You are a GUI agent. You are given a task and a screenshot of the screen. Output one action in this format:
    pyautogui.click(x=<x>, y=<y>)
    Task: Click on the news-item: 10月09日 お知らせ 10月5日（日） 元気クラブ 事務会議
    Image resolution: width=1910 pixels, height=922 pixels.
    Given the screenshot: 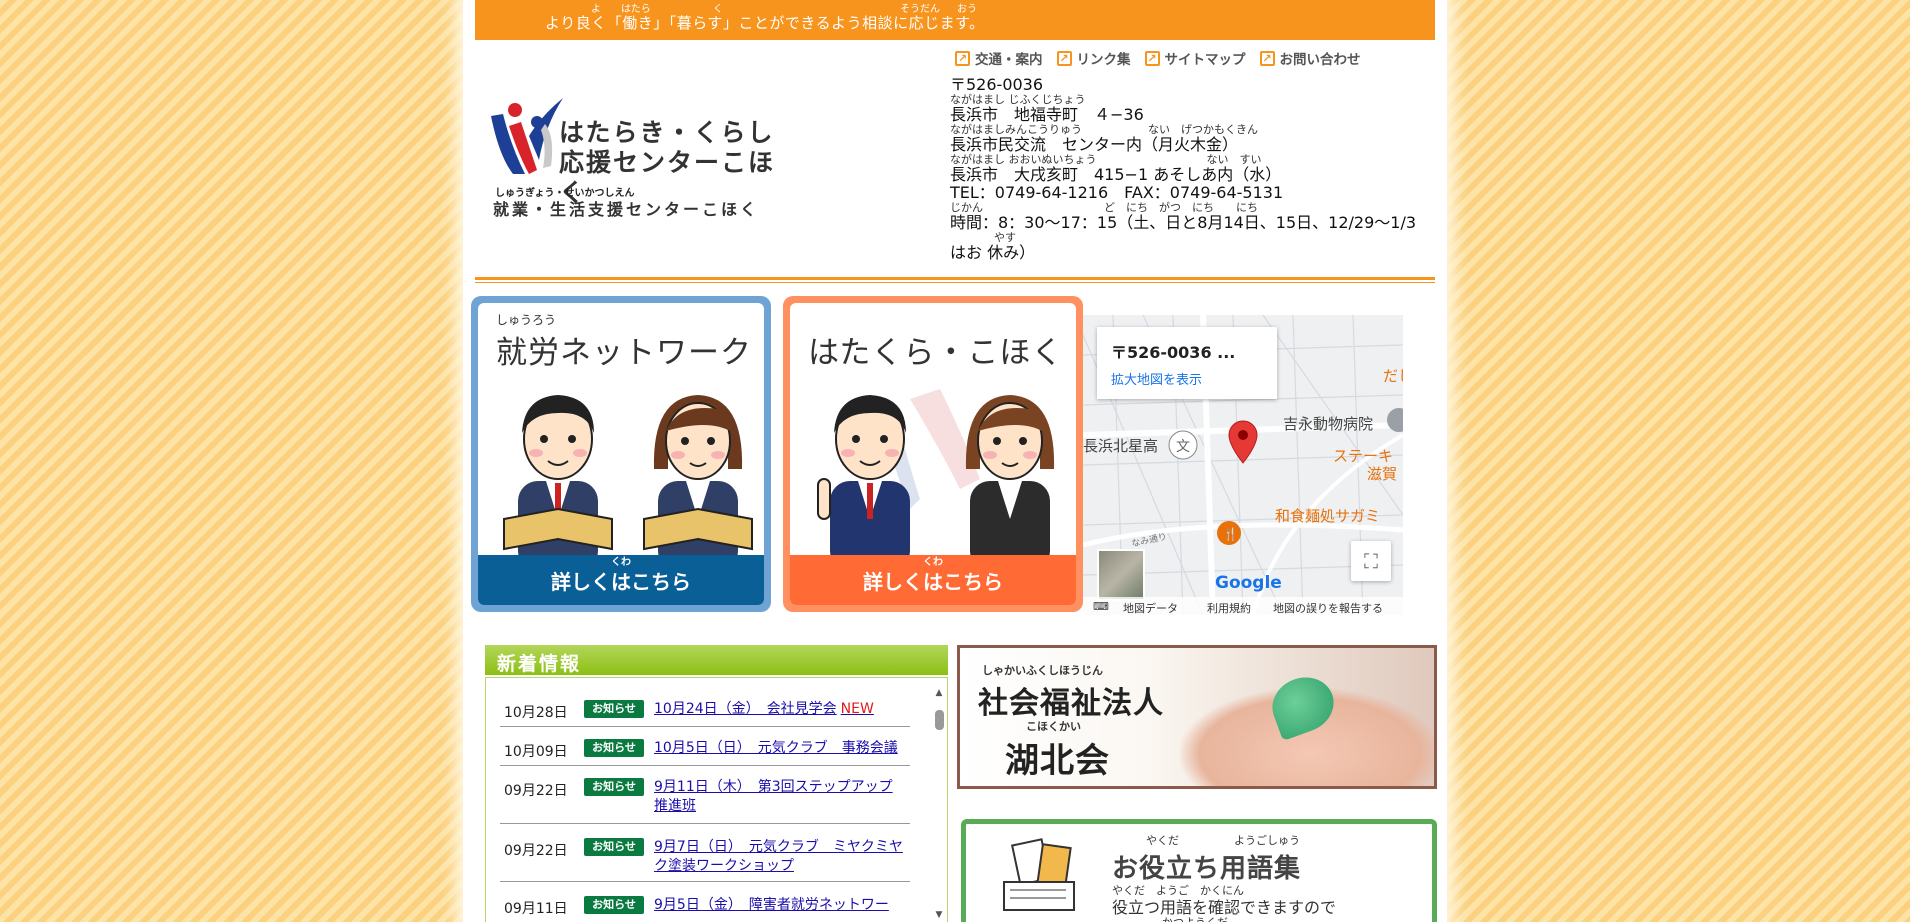 What is the action you would take?
    pyautogui.click(x=705, y=746)
    